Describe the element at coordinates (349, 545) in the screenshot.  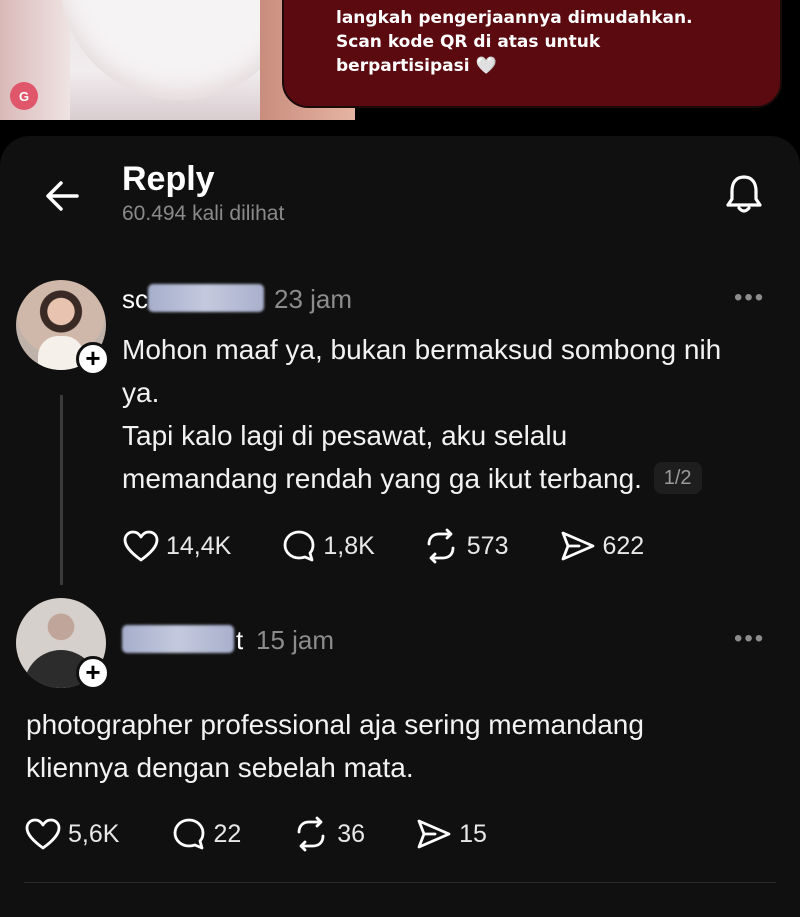
I see `comment-count: 1,8K` at that location.